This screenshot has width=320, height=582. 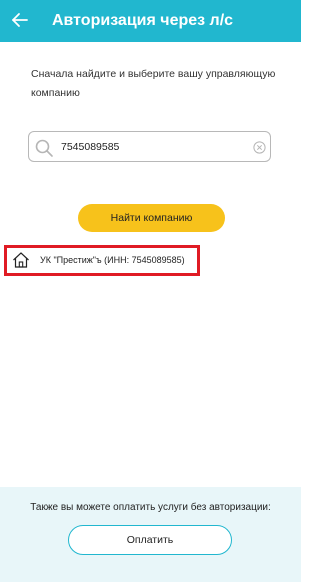 I want to click on company-result-item: УК "Престиж"ъ (ИНН: 7545089585), so click(x=102, y=260).